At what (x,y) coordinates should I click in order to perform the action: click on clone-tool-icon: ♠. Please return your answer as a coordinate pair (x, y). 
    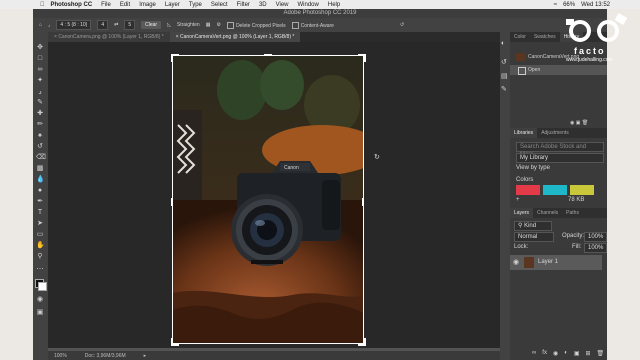
    Looking at the image, I should click on (40, 136).